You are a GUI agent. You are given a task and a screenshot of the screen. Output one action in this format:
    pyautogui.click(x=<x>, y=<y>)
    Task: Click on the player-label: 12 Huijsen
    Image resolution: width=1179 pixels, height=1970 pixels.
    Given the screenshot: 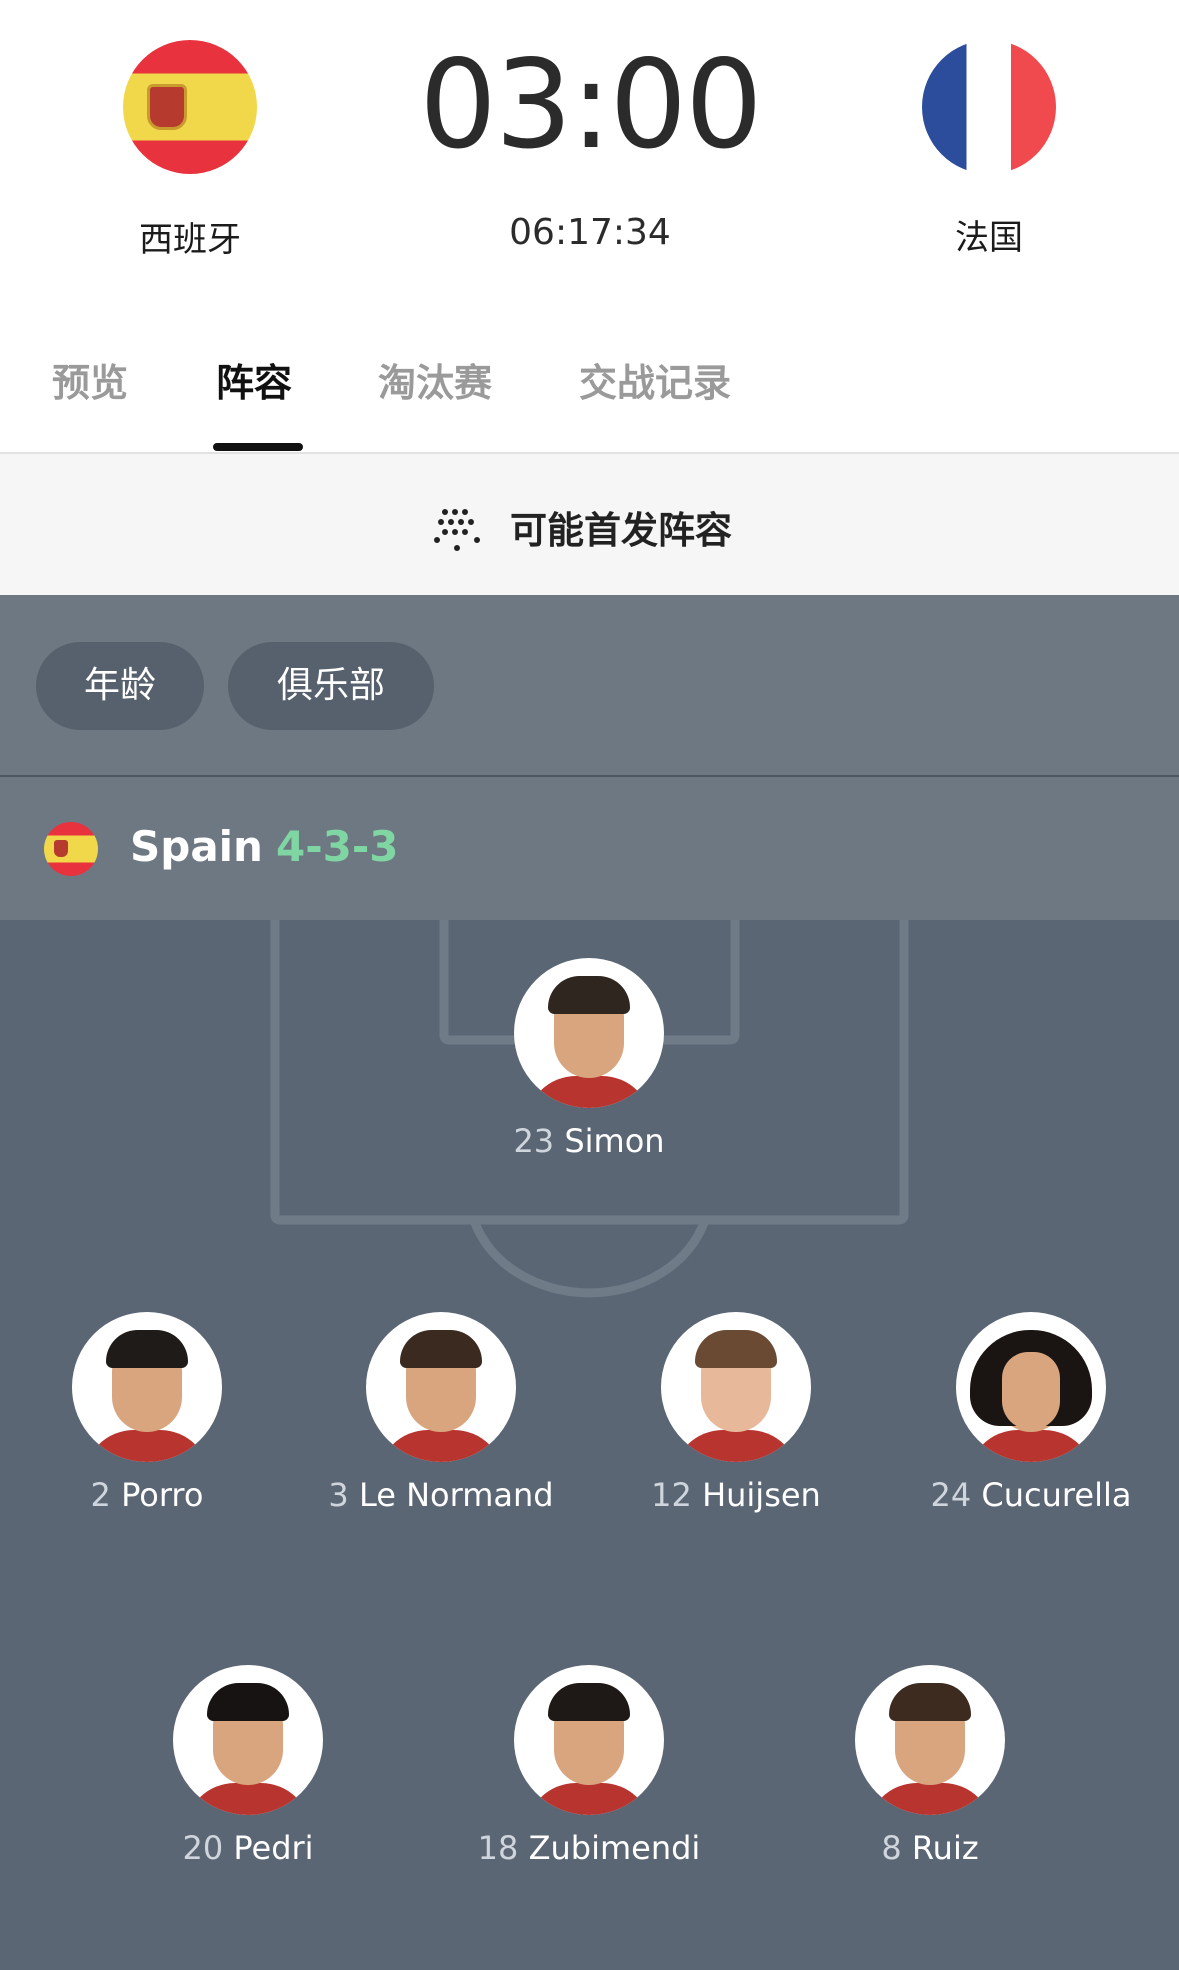 What is the action you would take?
    pyautogui.click(x=736, y=1495)
    